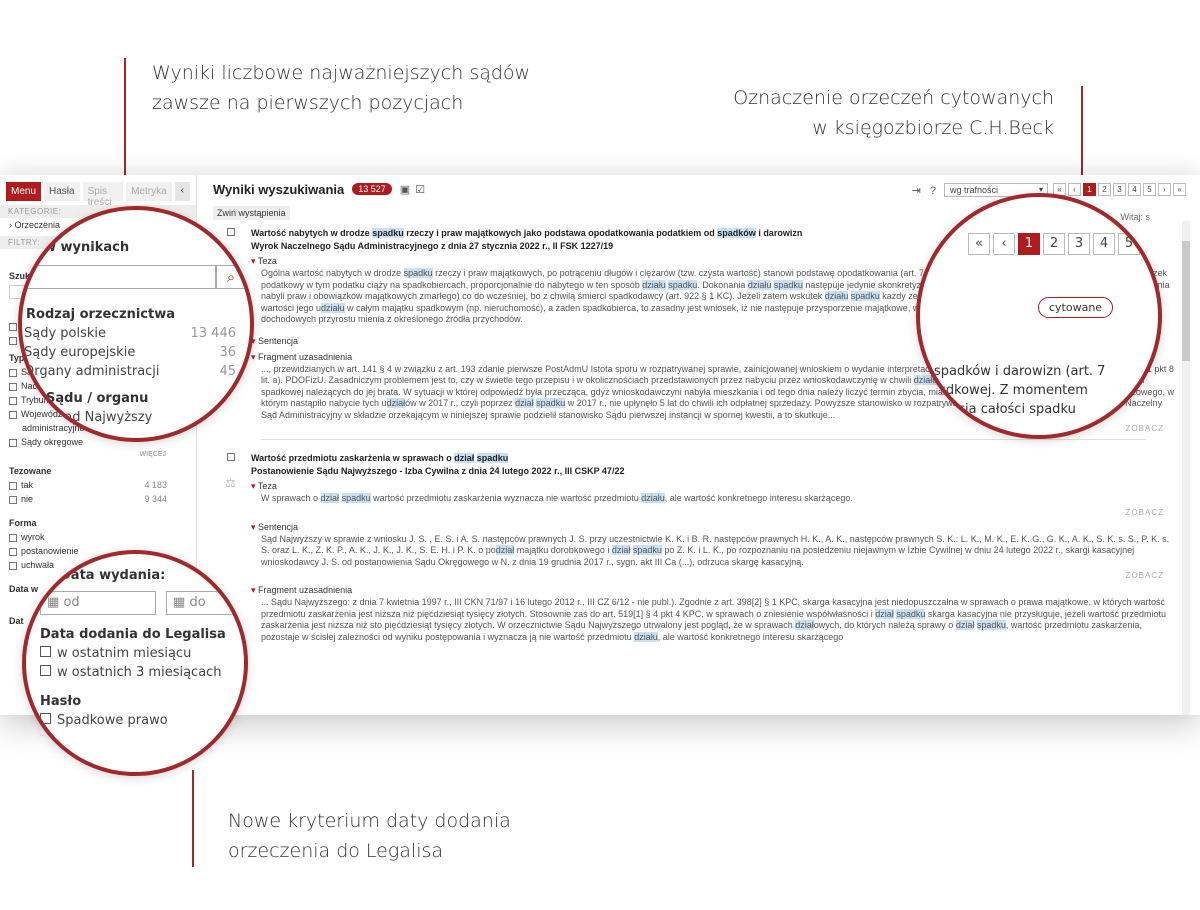 The width and height of the screenshot is (1200, 910). What do you see at coordinates (100, 314) in the screenshot?
I see `rodzaj-heading: Rodzaj orzecznictwa` at bounding box center [100, 314].